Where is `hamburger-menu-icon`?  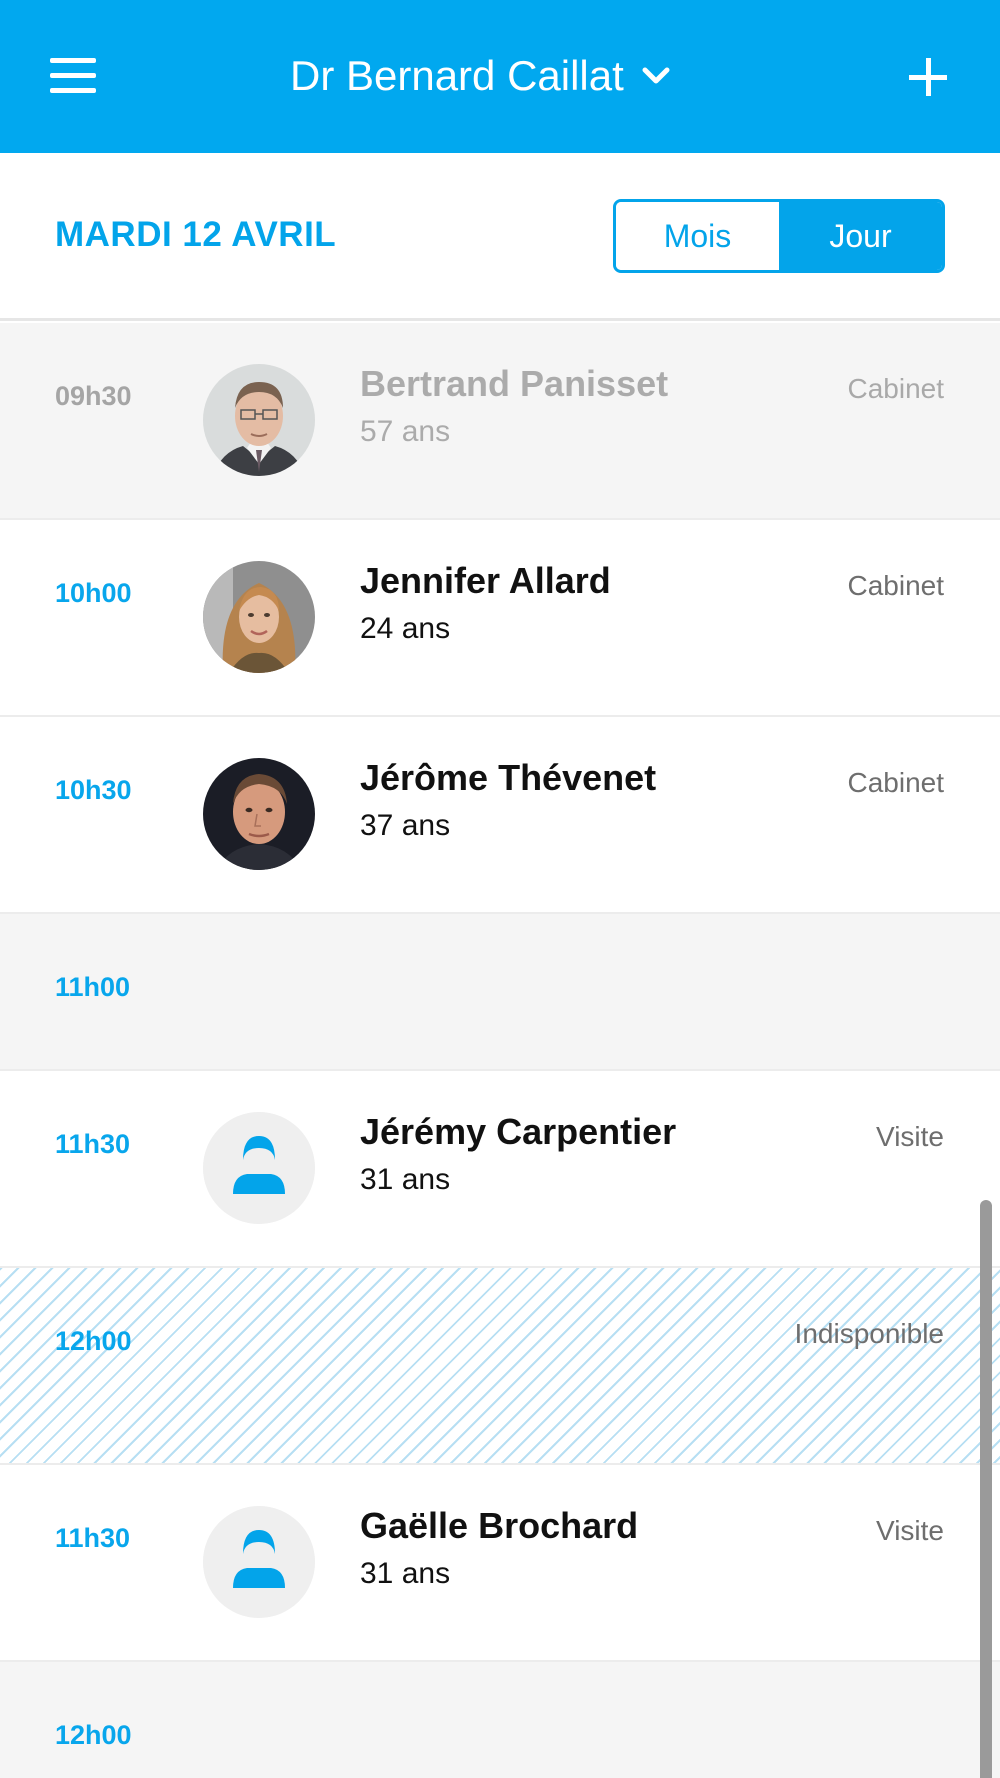
hamburger-menu-icon is located at coordinates (73, 76).